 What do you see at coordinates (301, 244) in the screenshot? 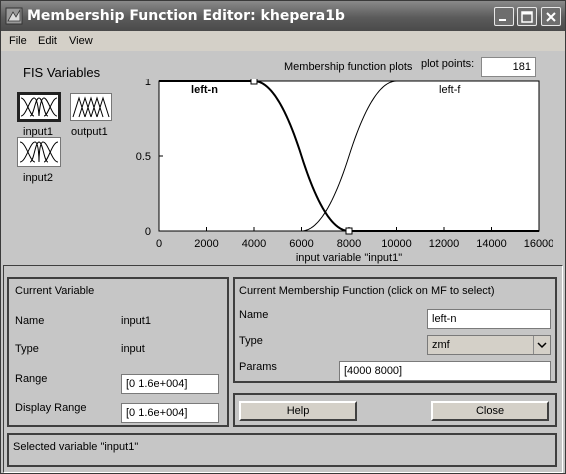
I see `x-tick-label: 6000` at bounding box center [301, 244].